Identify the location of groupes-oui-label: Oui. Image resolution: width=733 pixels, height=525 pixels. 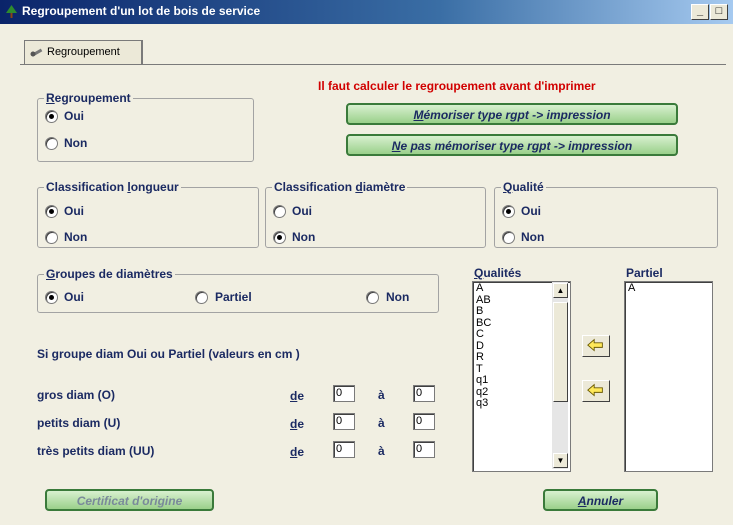
(74, 297).